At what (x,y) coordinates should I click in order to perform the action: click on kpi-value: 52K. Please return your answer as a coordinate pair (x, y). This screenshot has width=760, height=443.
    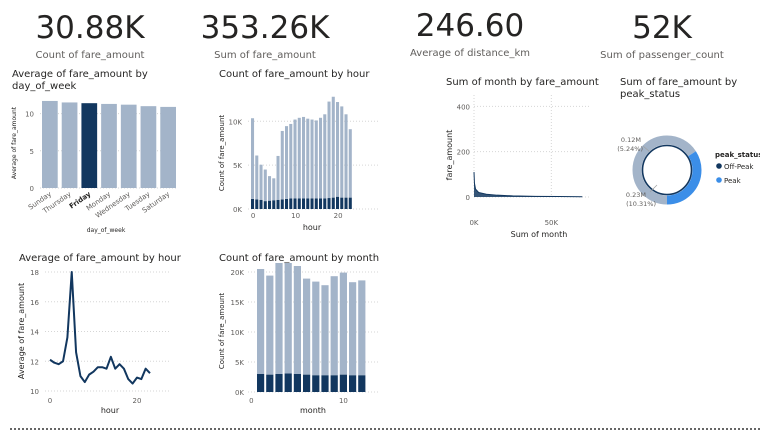
    Looking at the image, I should click on (662, 28).